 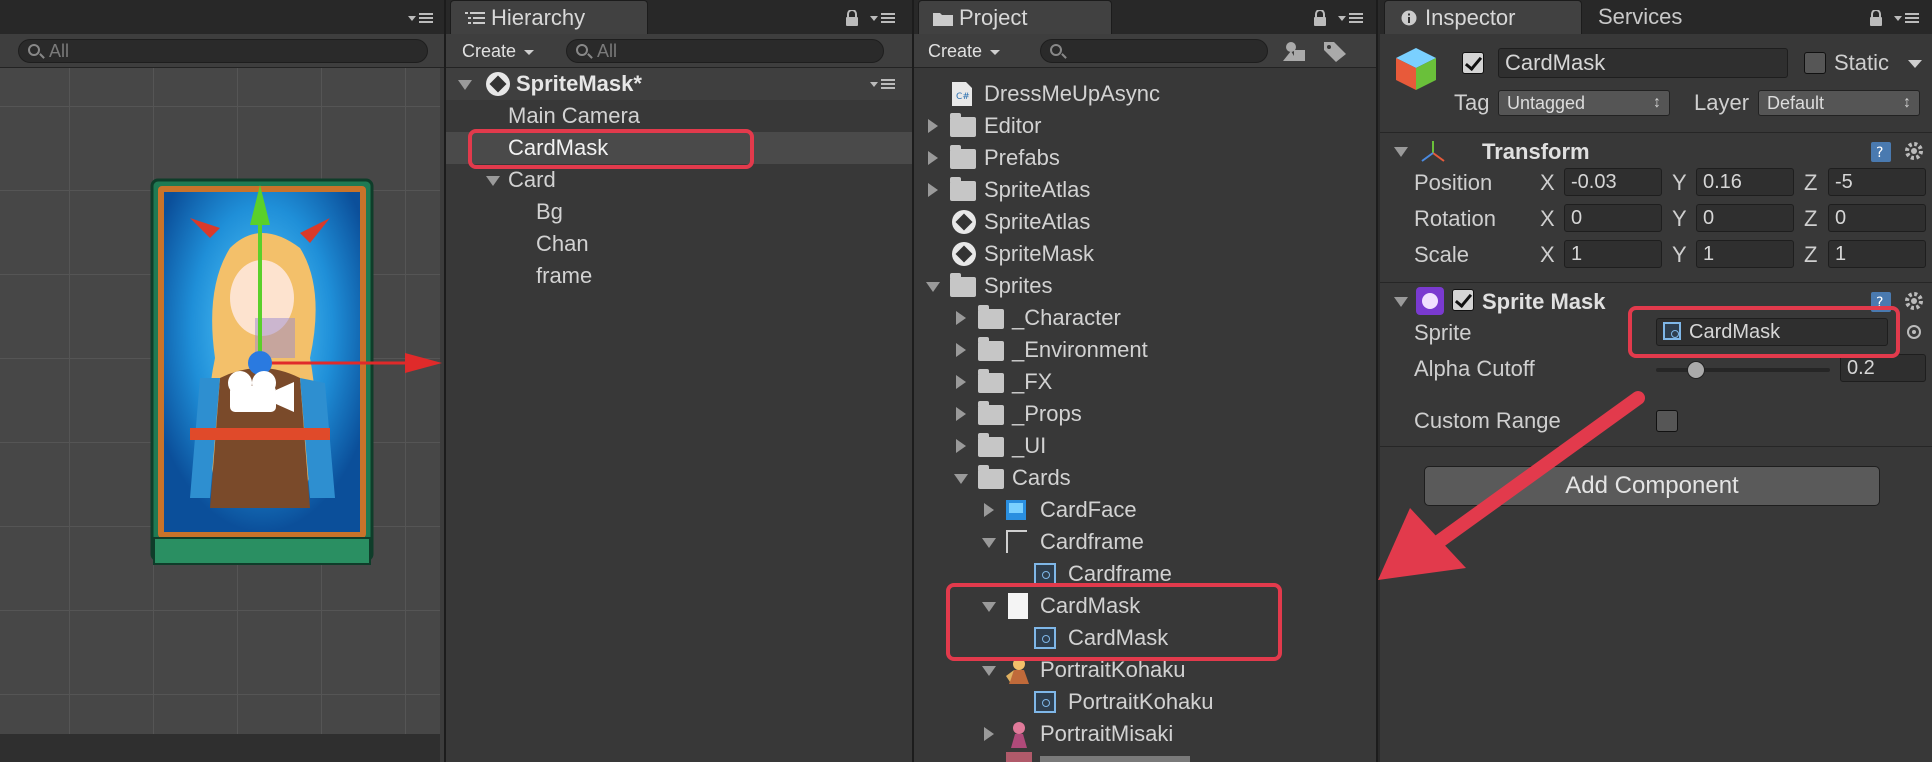 What do you see at coordinates (1145, 638) in the screenshot?
I see `project-item-cardmask-sprite: CardMask` at bounding box center [1145, 638].